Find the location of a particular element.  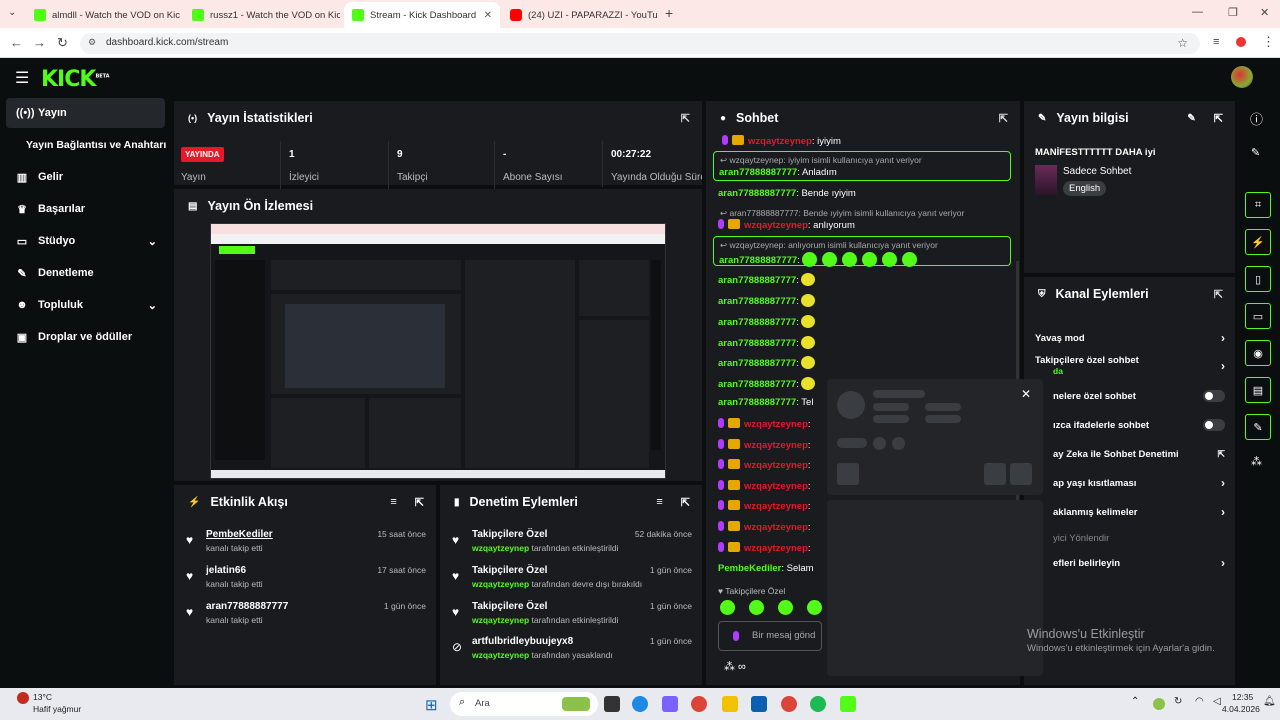

chat-username: PembeKediler is located at coordinates (749, 568).